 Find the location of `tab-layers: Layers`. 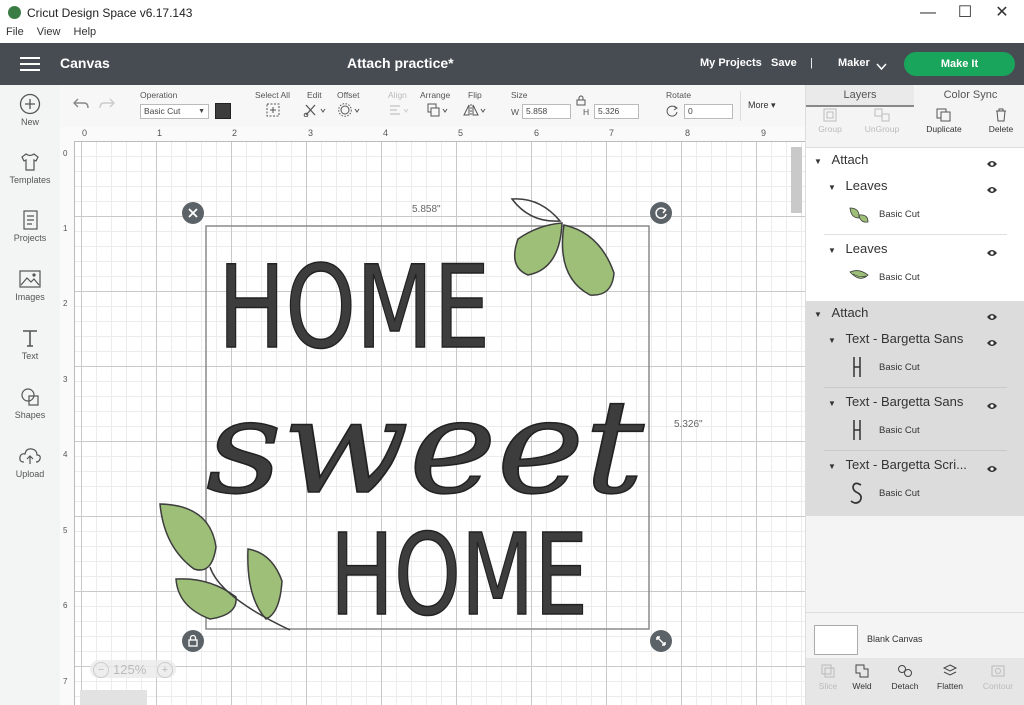

tab-layers: Layers is located at coordinates (860, 96).